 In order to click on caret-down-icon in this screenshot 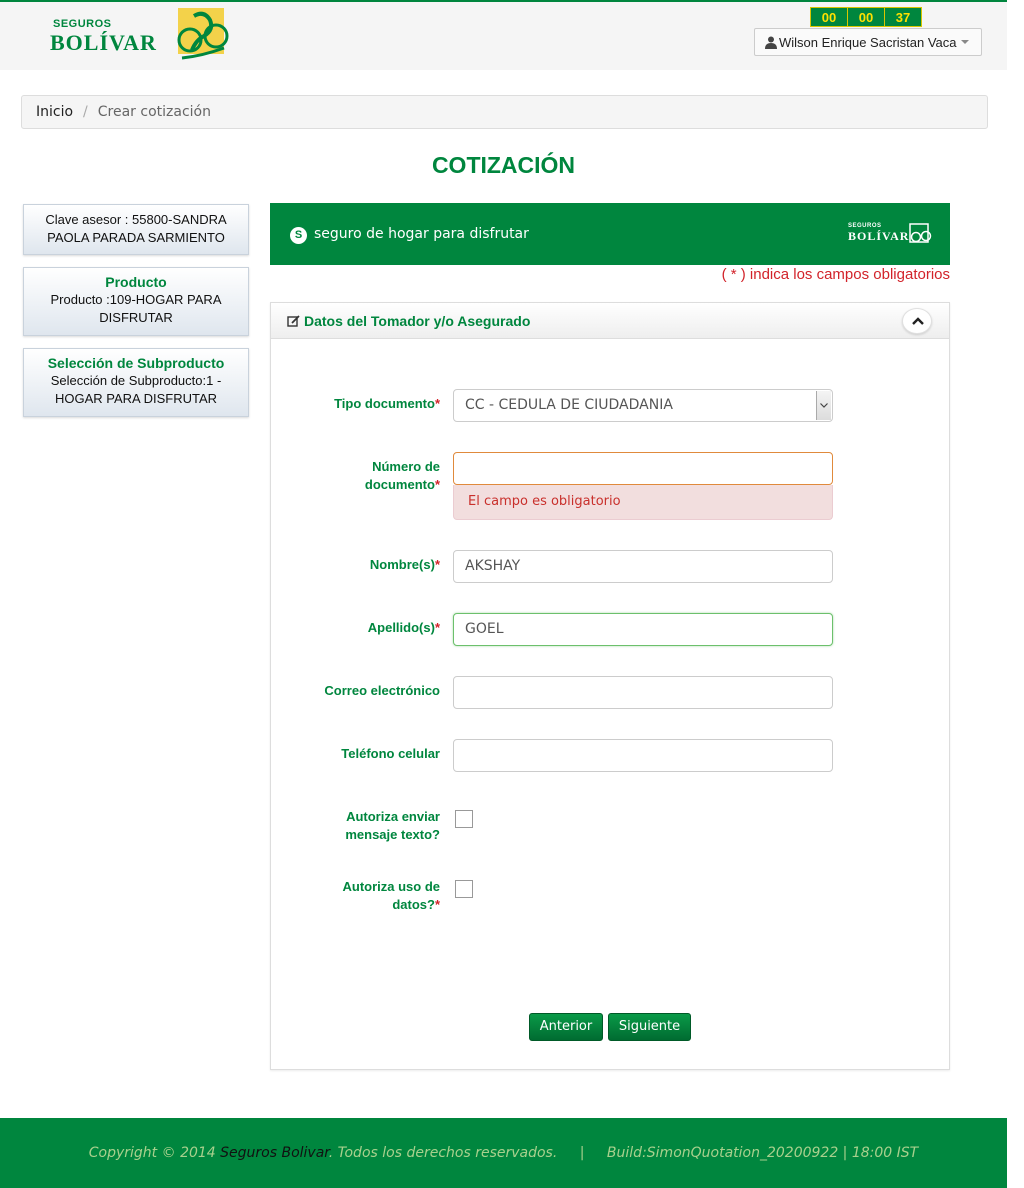, I will do `click(964, 42)`.